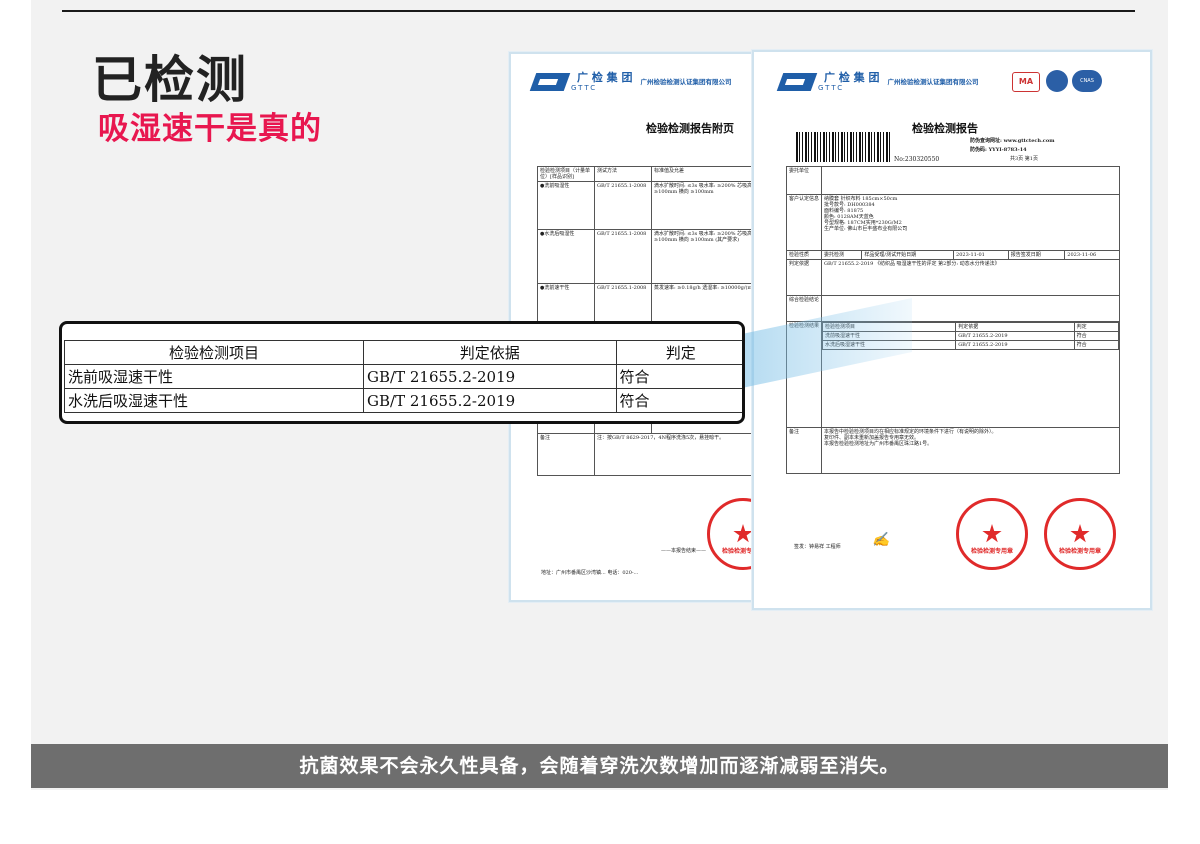 This screenshot has width=1200, height=844. Describe the element at coordinates (690, 128) in the screenshot. I see `report-title: 检验检测报告附页` at that location.